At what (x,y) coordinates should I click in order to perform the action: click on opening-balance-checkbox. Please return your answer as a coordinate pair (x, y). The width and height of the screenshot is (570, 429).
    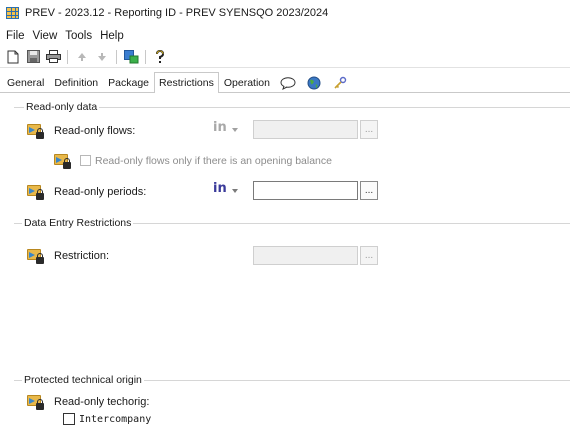
    Looking at the image, I should click on (85, 160).